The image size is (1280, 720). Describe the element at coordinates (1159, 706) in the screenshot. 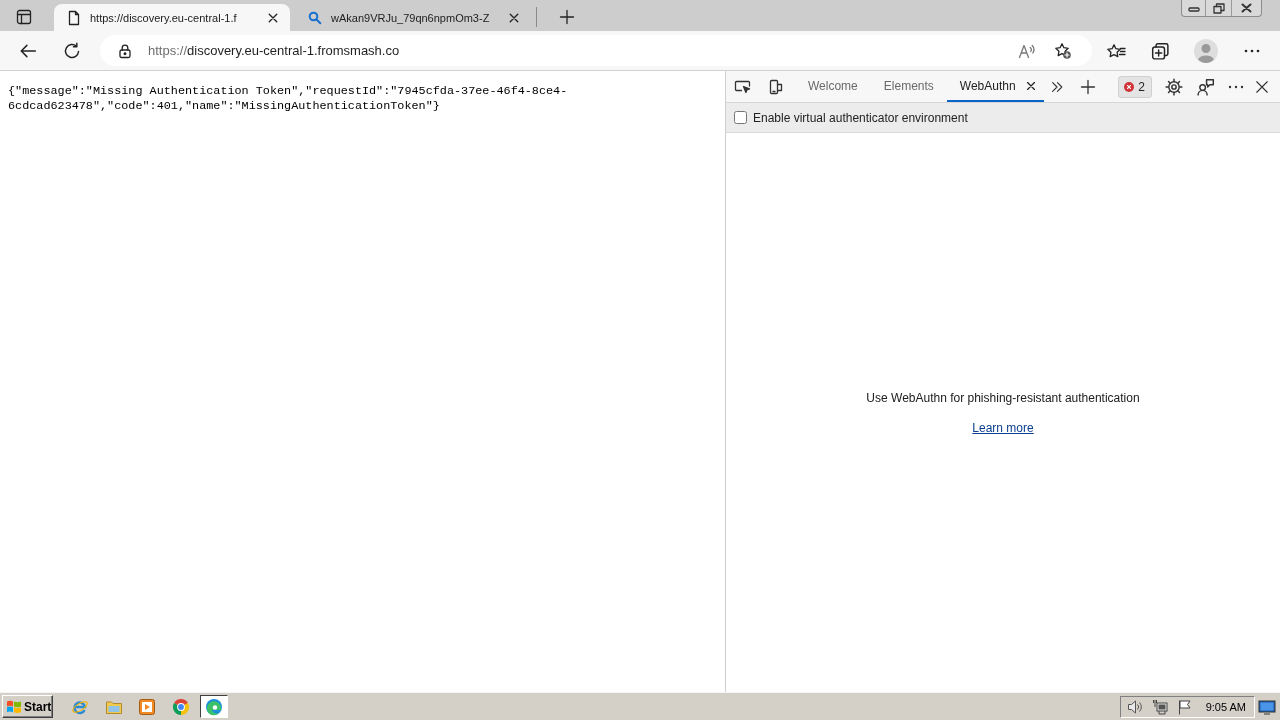

I see `computer-icon` at that location.